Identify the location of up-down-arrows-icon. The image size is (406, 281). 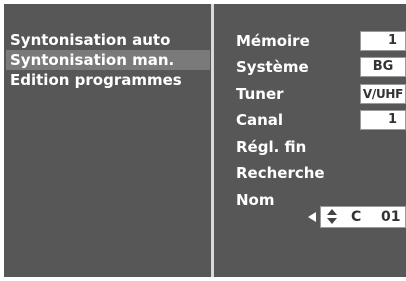
(332, 217).